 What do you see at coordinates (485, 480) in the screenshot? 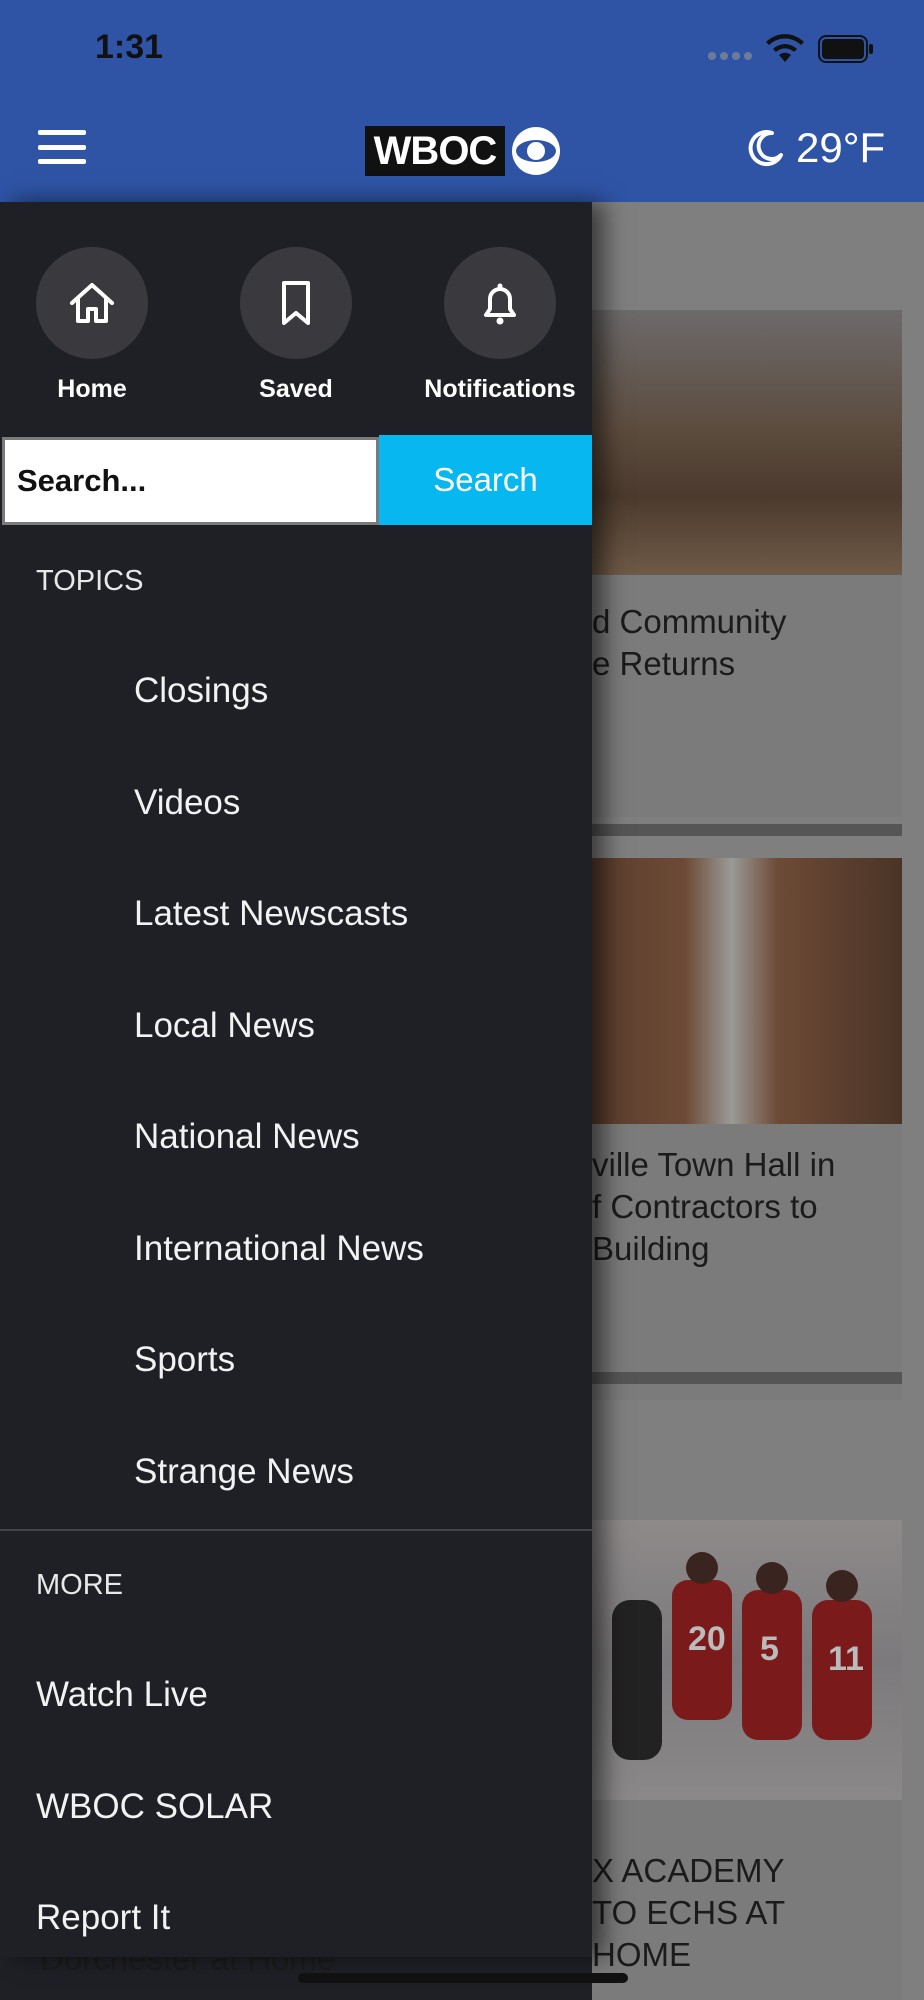
I see `search-button: Search` at bounding box center [485, 480].